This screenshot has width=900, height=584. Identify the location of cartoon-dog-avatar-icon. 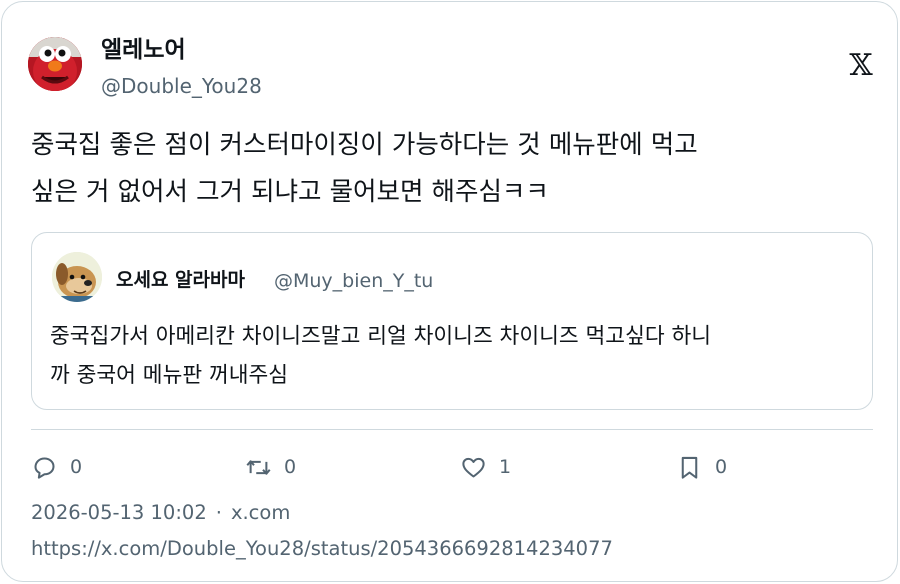
(77, 277).